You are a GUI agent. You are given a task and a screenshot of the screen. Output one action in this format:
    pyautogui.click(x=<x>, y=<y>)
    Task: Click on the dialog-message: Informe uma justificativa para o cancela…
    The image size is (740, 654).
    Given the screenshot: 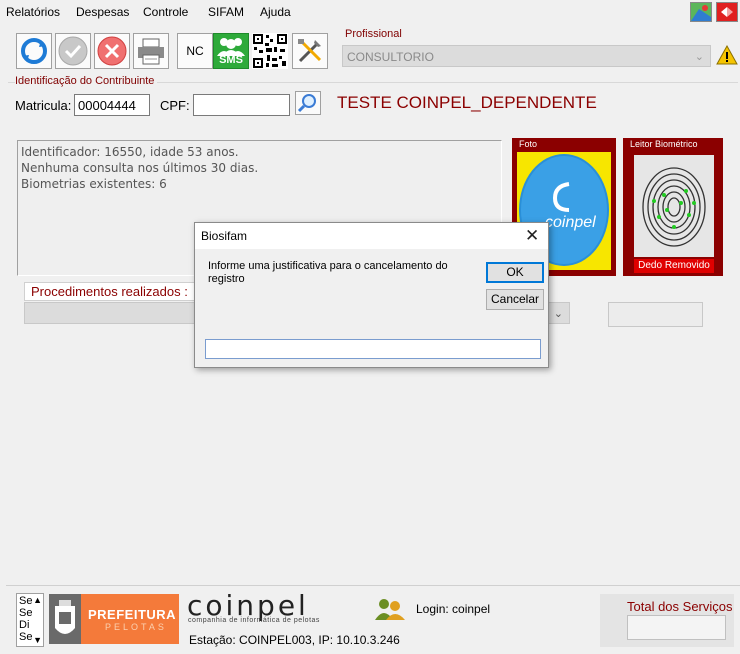 What is the action you would take?
    pyautogui.click(x=328, y=272)
    